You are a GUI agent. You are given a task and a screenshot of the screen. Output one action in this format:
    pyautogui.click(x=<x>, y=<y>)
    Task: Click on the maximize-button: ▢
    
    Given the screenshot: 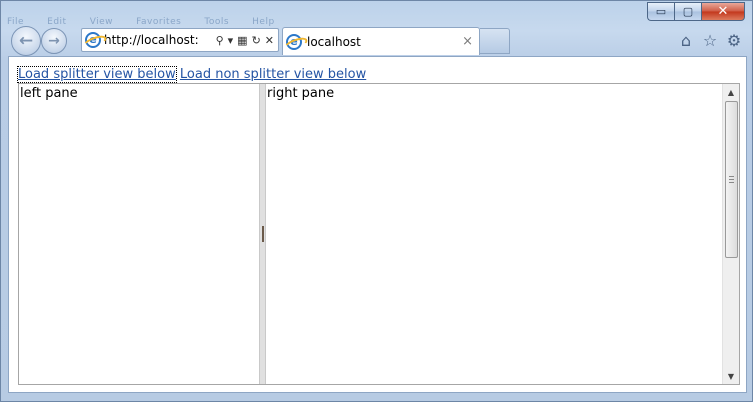 What is the action you would take?
    pyautogui.click(x=687, y=11)
    